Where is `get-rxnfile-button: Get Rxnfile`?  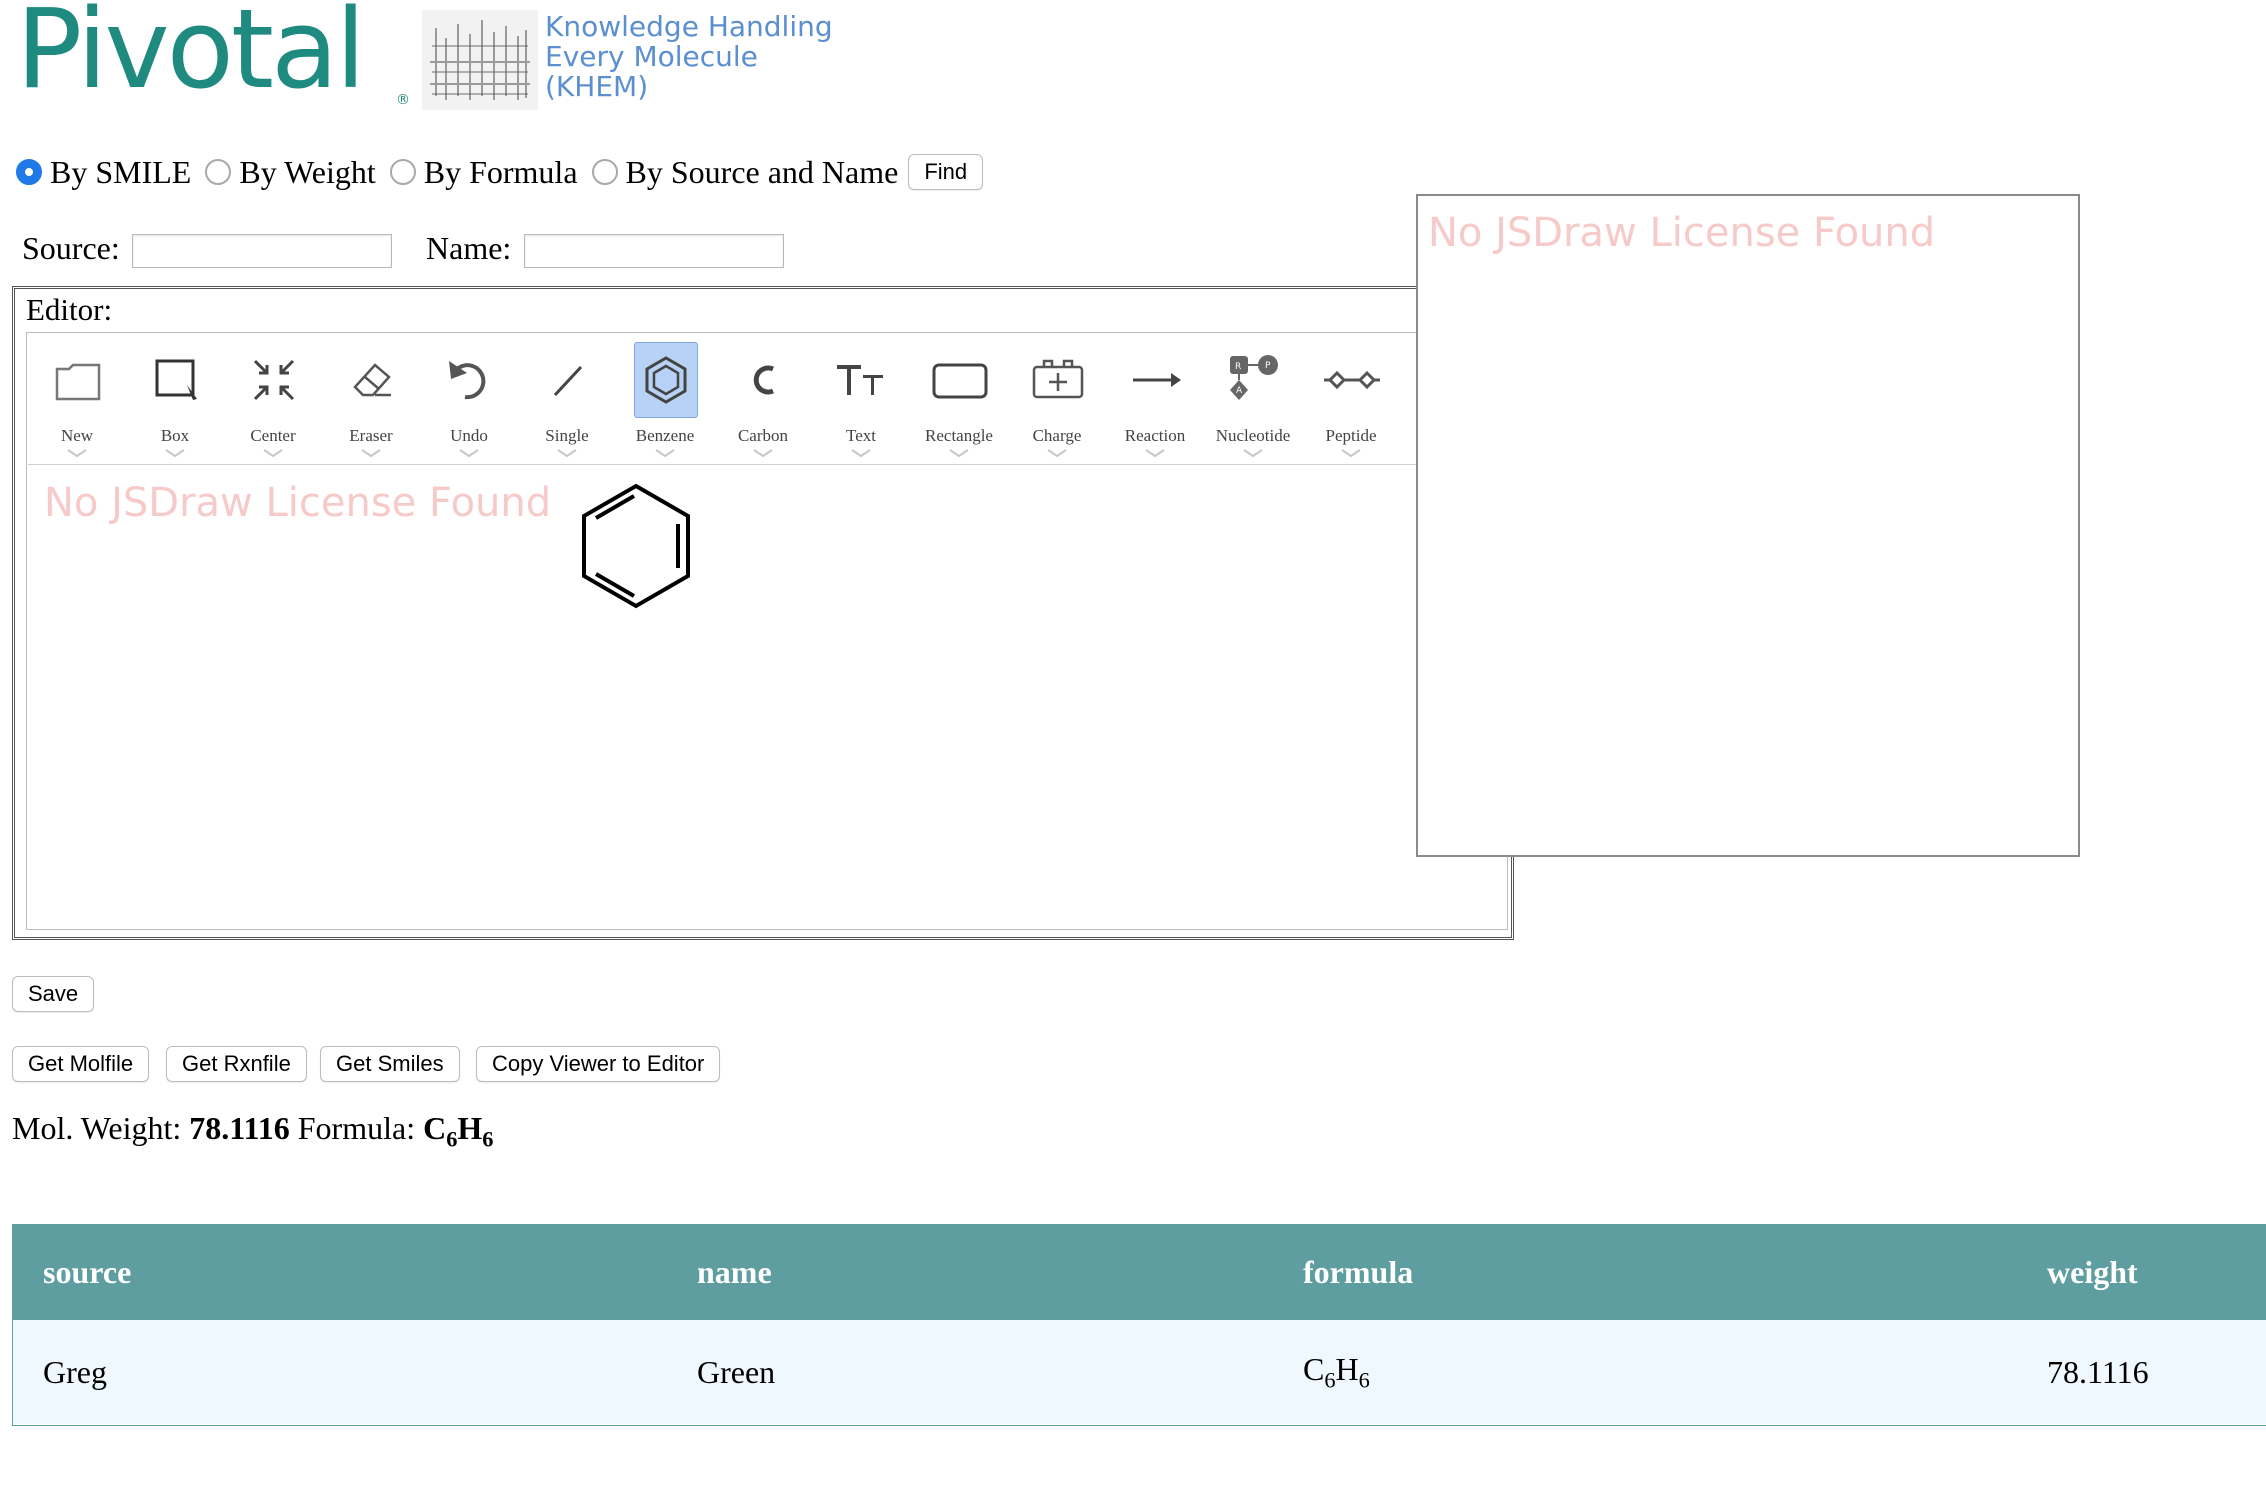 get-rxnfile-button: Get Rxnfile is located at coordinates (236, 1064).